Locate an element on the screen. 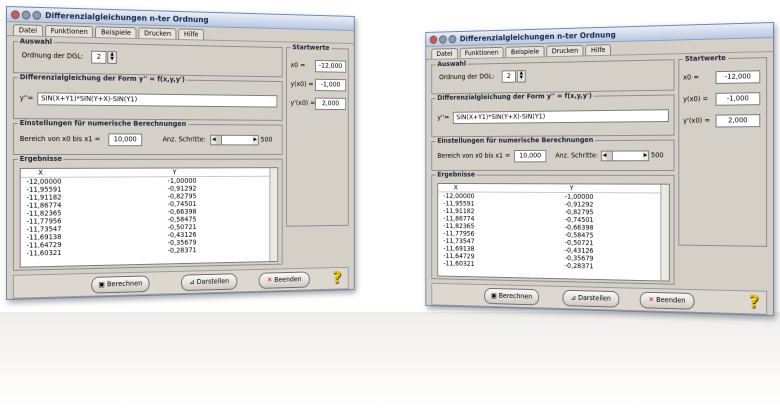 The height and width of the screenshot is (408, 780). button-bar: ▣ Berechnen ⊿ Darstellen ✕ Beenden ? is located at coordinates (181, 283).